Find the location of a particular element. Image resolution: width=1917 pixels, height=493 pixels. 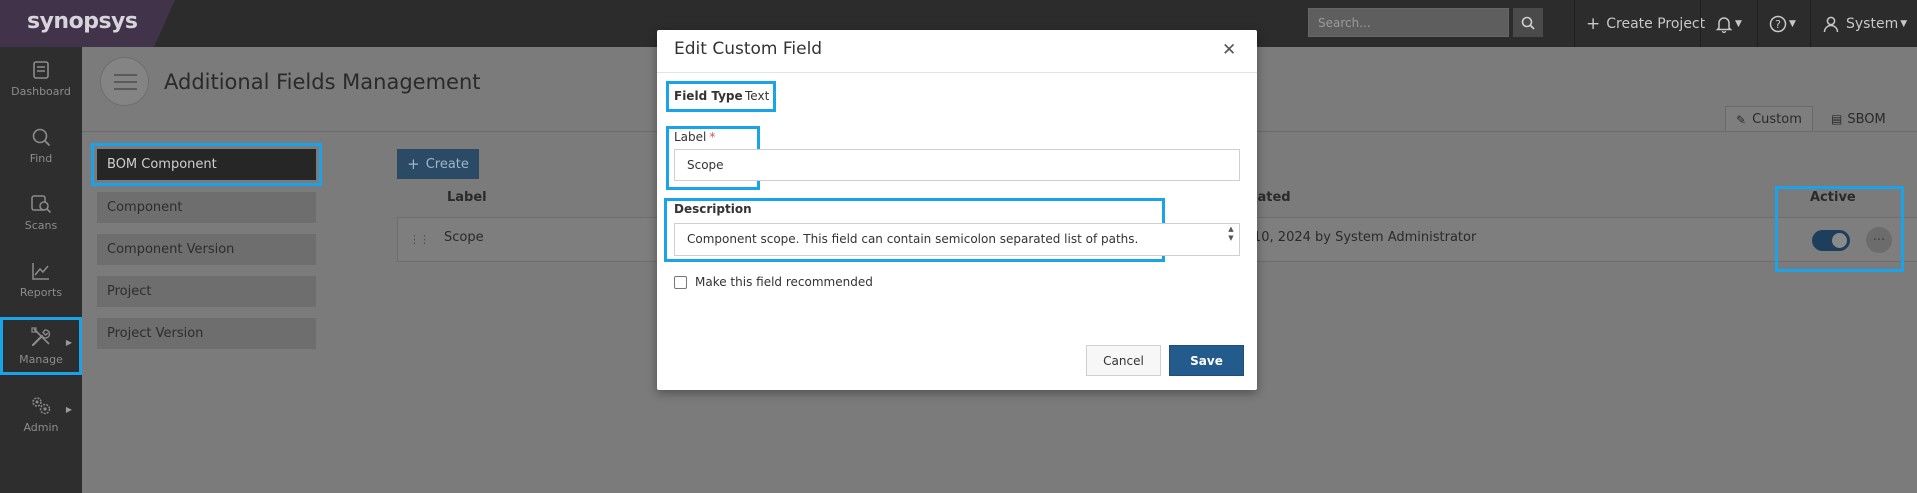

nav-item-admin: Admin ▶ is located at coordinates (41, 414).